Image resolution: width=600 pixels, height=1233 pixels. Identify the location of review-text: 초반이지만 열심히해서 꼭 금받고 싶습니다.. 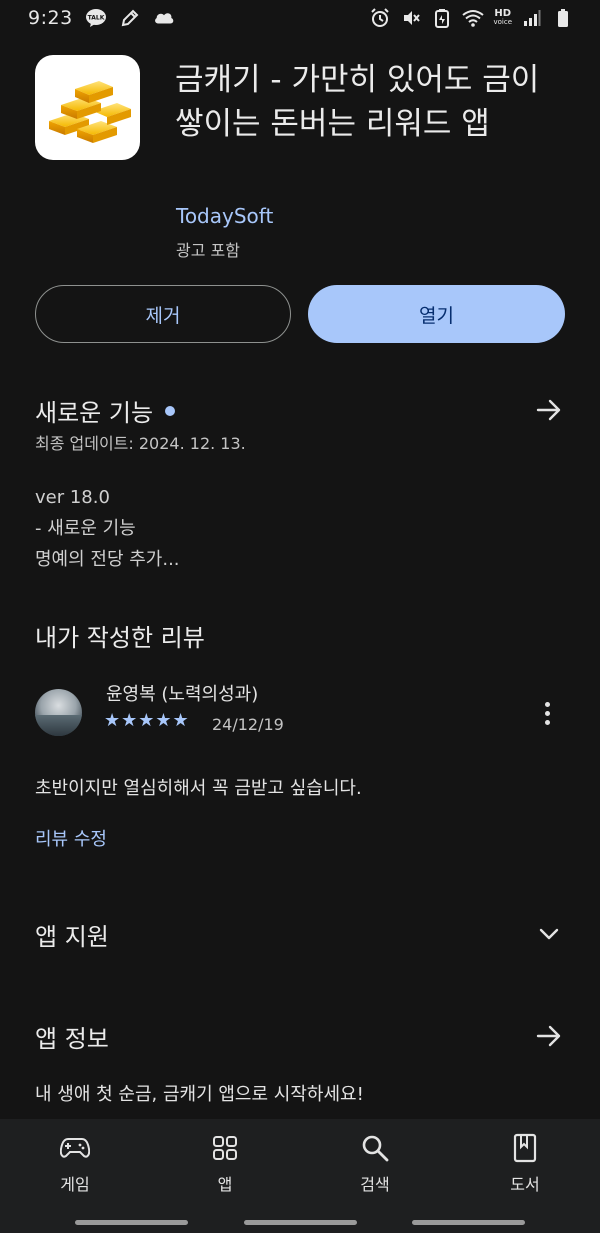
(198, 788).